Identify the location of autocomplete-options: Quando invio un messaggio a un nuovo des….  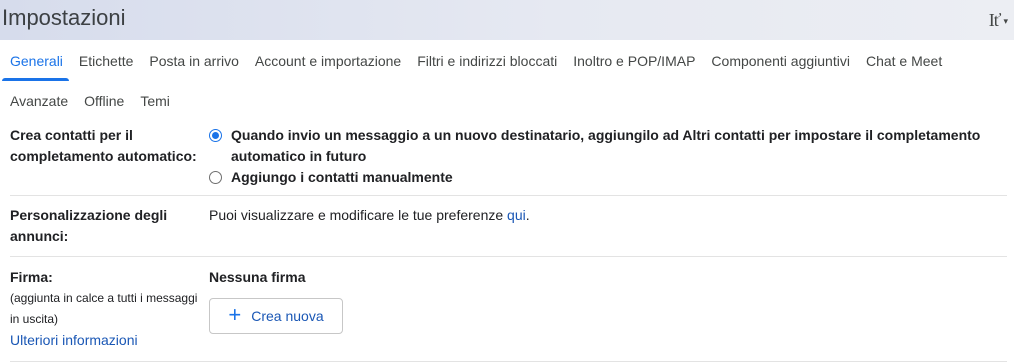
(606, 156).